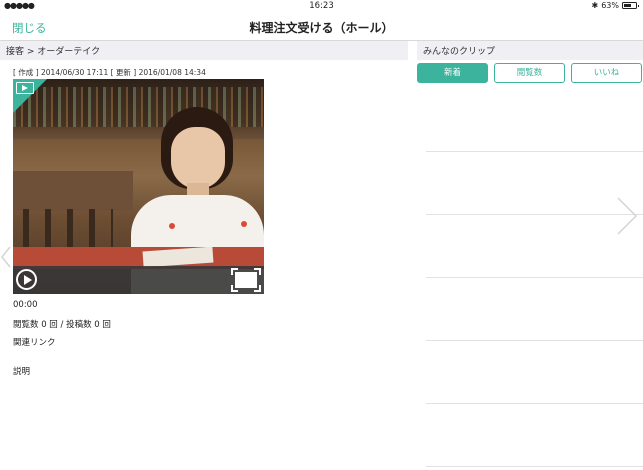  I want to click on status-bar: ●●●●● 16:23 ✱ 63%, so click(321, 6).